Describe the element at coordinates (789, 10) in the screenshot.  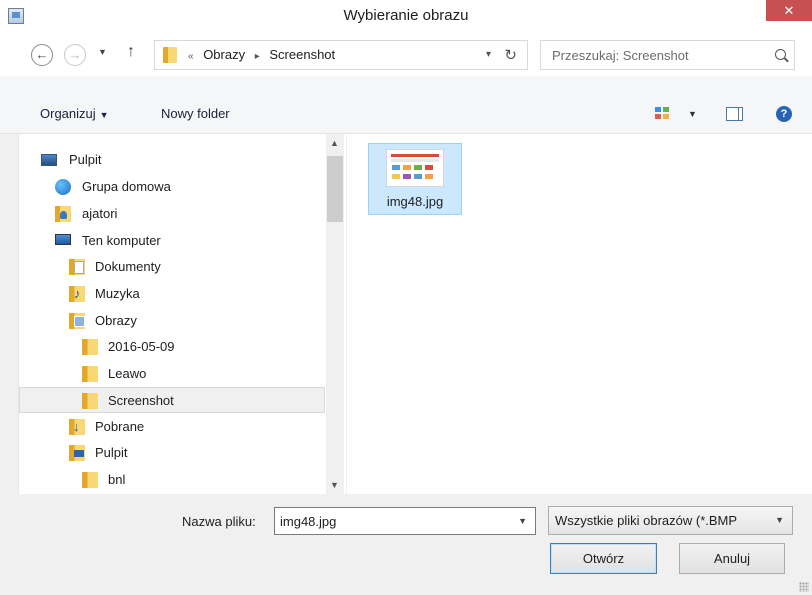
I see `close-button: ✕` at that location.